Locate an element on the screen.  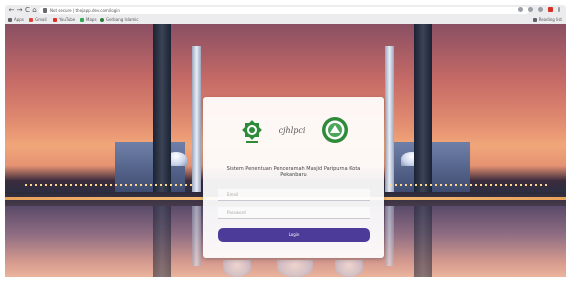
email-field is located at coordinates (294, 195).